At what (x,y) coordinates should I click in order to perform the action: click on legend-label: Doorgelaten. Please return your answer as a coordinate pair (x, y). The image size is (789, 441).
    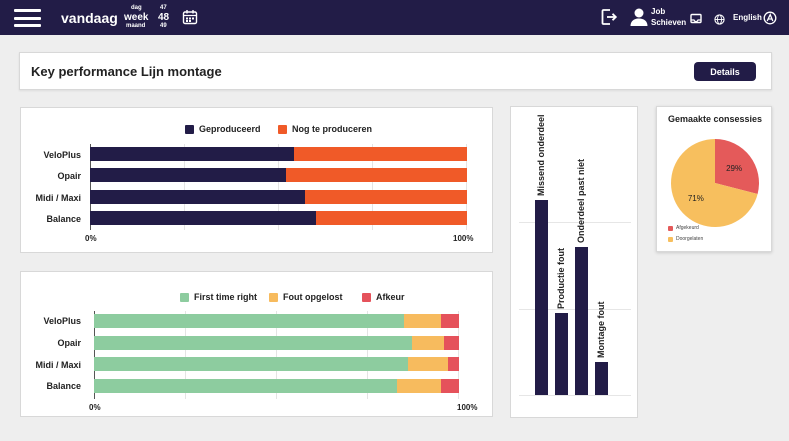
    Looking at the image, I should click on (690, 239).